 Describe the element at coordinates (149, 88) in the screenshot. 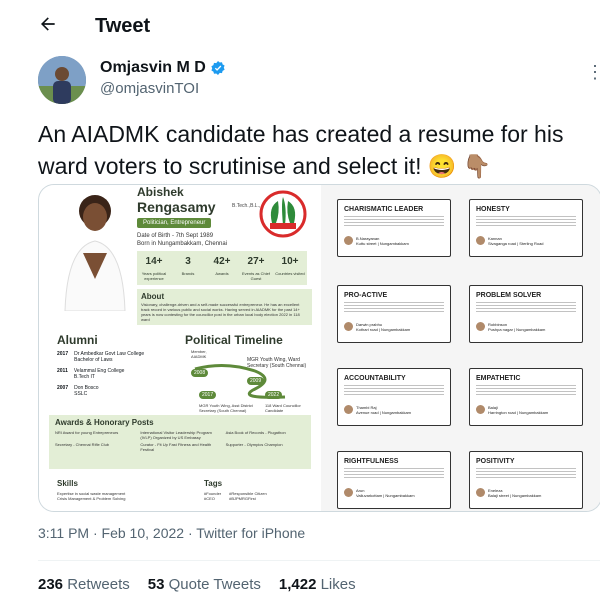

I see `author-handle: @omjasvinTOI` at that location.